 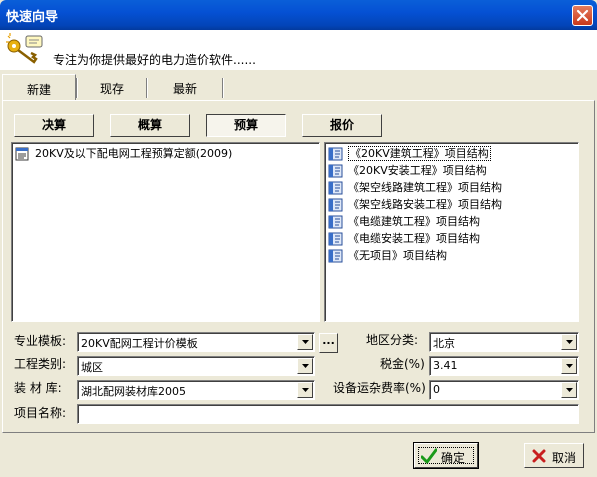 I want to click on list-item-label: 《架空线路建筑工程》项目结构, so click(x=425, y=187).